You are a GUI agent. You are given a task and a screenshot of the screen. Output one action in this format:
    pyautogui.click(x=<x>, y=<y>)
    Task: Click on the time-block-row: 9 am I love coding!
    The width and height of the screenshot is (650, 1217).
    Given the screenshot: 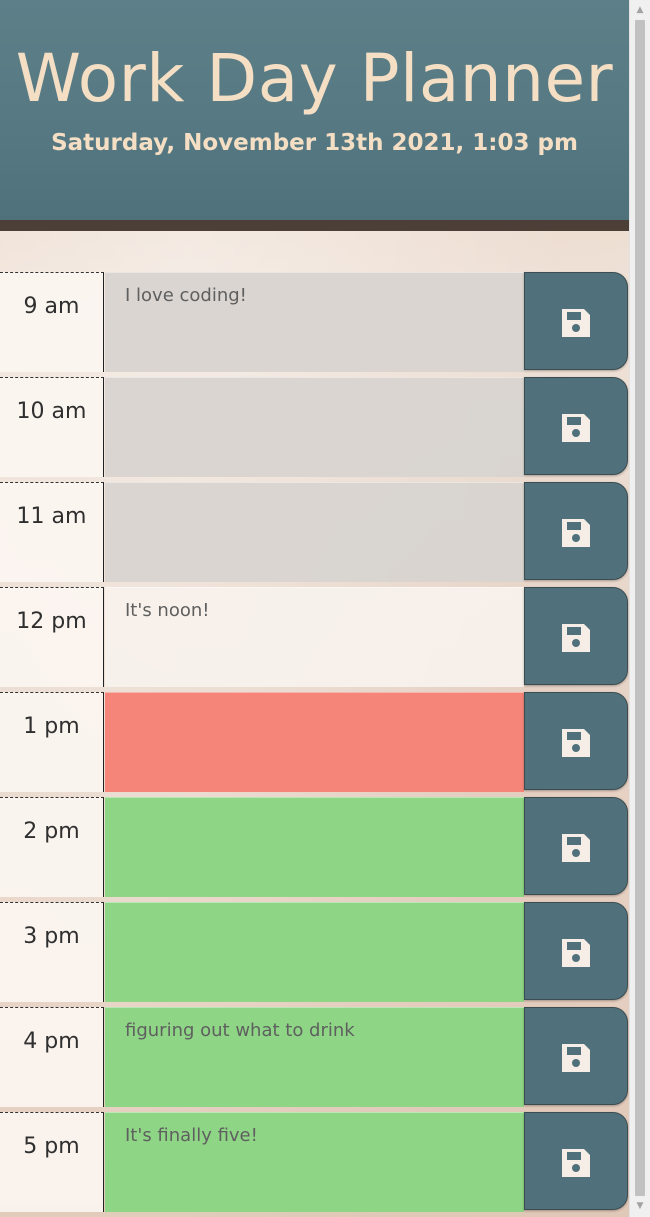 What is the action you would take?
    pyautogui.click(x=314, y=322)
    